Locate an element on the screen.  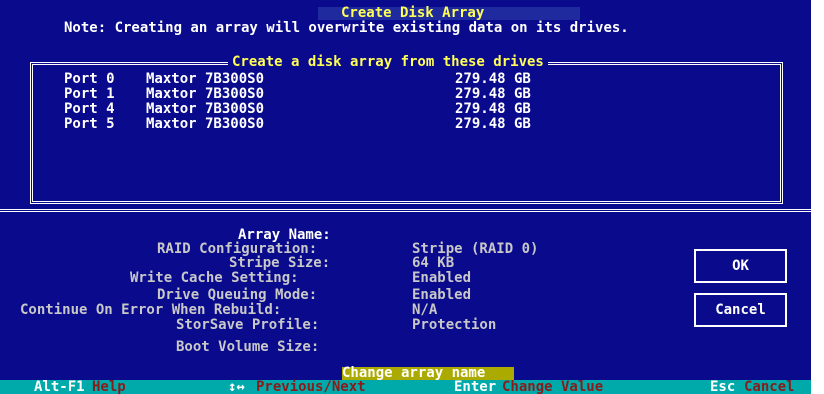
esc-label: Cancel is located at coordinates (769, 386).